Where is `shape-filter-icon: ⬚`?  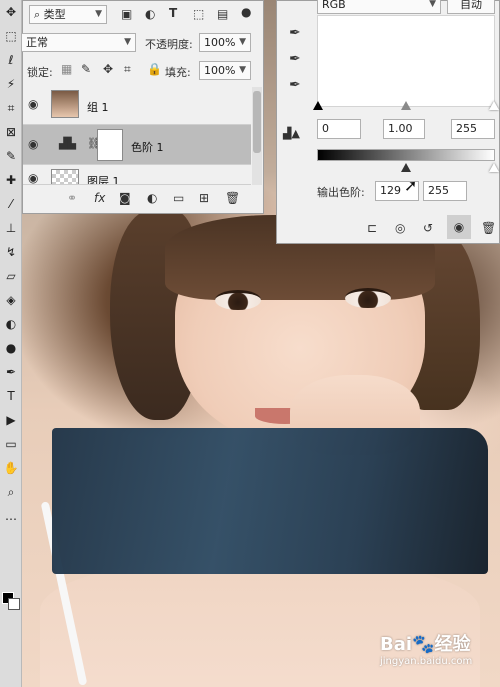
shape-filter-icon: ⬚ is located at coordinates (198, 14).